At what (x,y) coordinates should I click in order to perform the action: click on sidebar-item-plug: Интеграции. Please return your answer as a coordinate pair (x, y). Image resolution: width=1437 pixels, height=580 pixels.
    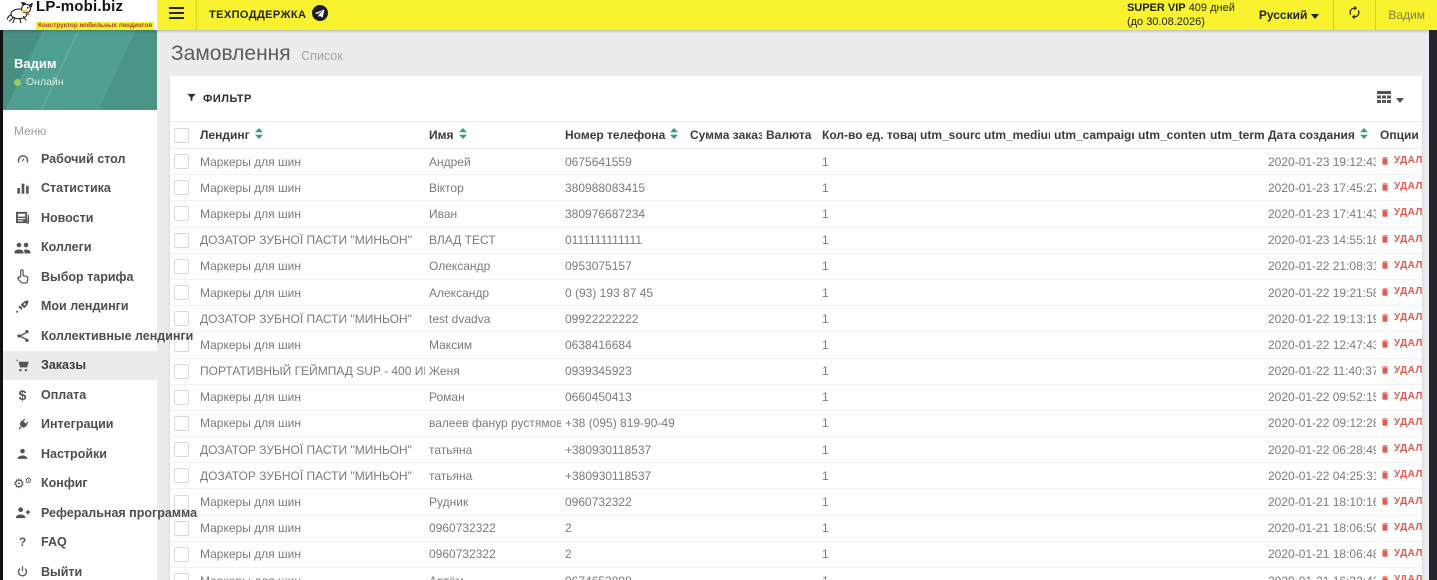
    Looking at the image, I should click on (78, 425).